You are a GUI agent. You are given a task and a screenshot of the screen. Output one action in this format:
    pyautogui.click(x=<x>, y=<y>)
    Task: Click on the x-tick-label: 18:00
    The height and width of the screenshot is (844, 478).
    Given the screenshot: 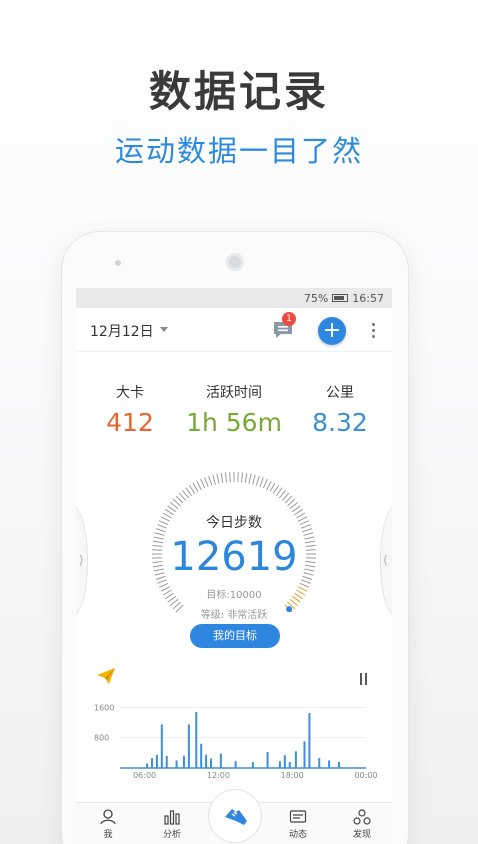 What is the action you would take?
    pyautogui.click(x=292, y=775)
    